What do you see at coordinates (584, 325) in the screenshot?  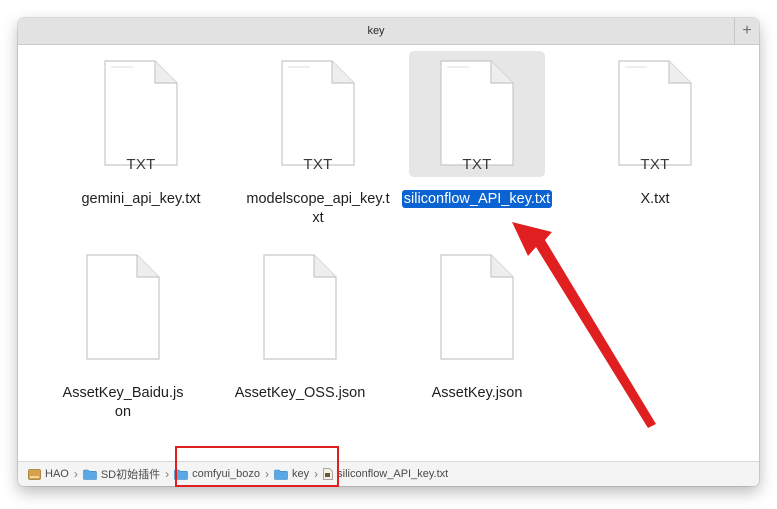 I see `annotation-arrow-icon` at bounding box center [584, 325].